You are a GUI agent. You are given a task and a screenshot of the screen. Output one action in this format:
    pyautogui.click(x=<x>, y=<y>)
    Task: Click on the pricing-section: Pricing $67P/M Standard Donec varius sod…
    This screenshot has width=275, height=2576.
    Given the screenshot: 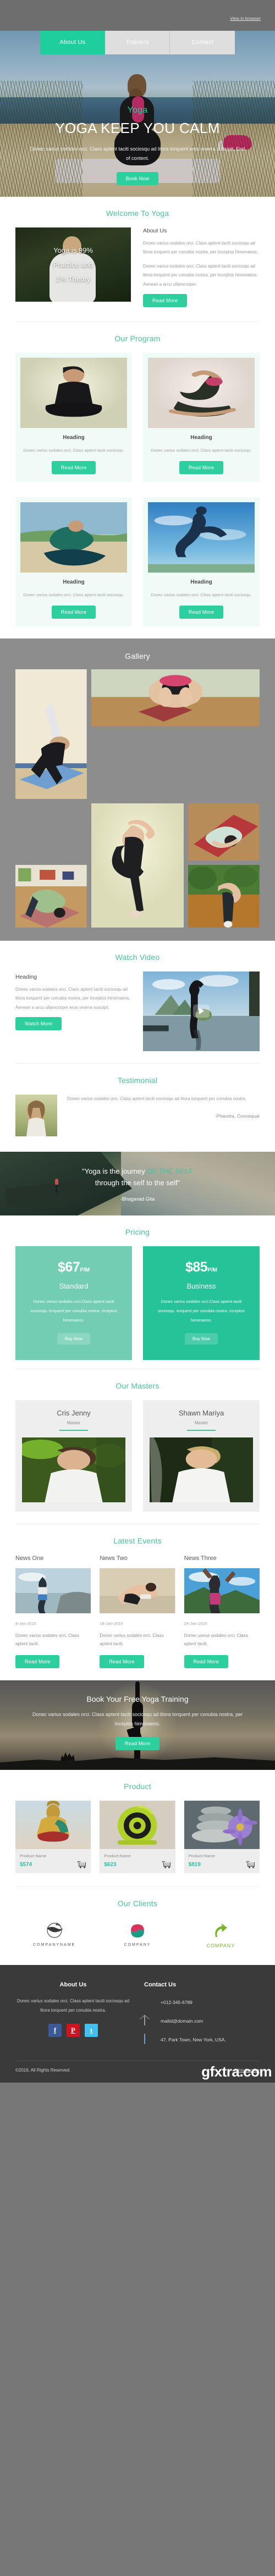 What is the action you would take?
    pyautogui.click(x=137, y=1292)
    